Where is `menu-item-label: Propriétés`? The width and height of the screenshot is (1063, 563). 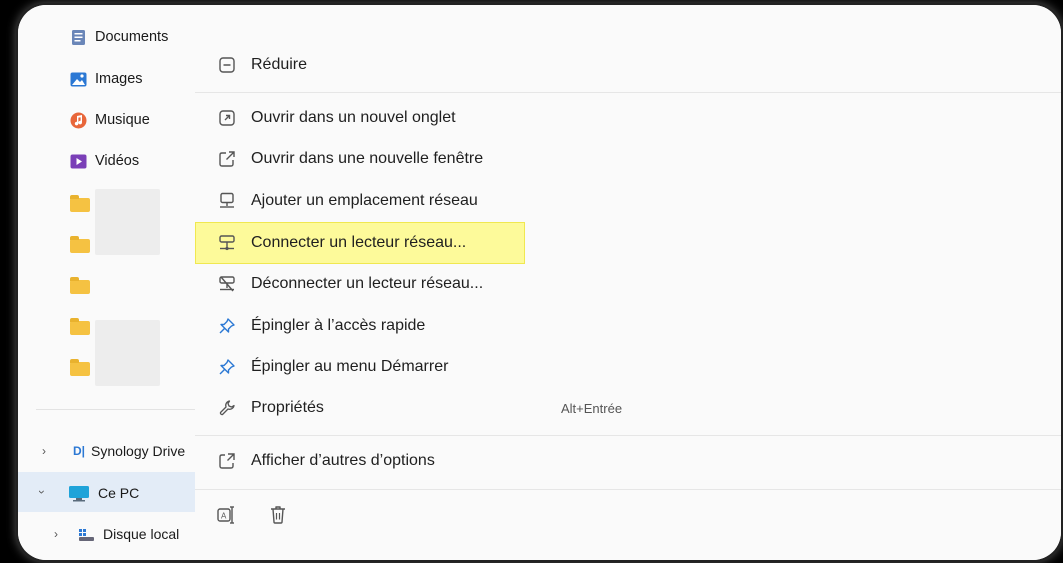
menu-item-label: Propriétés is located at coordinates (287, 407).